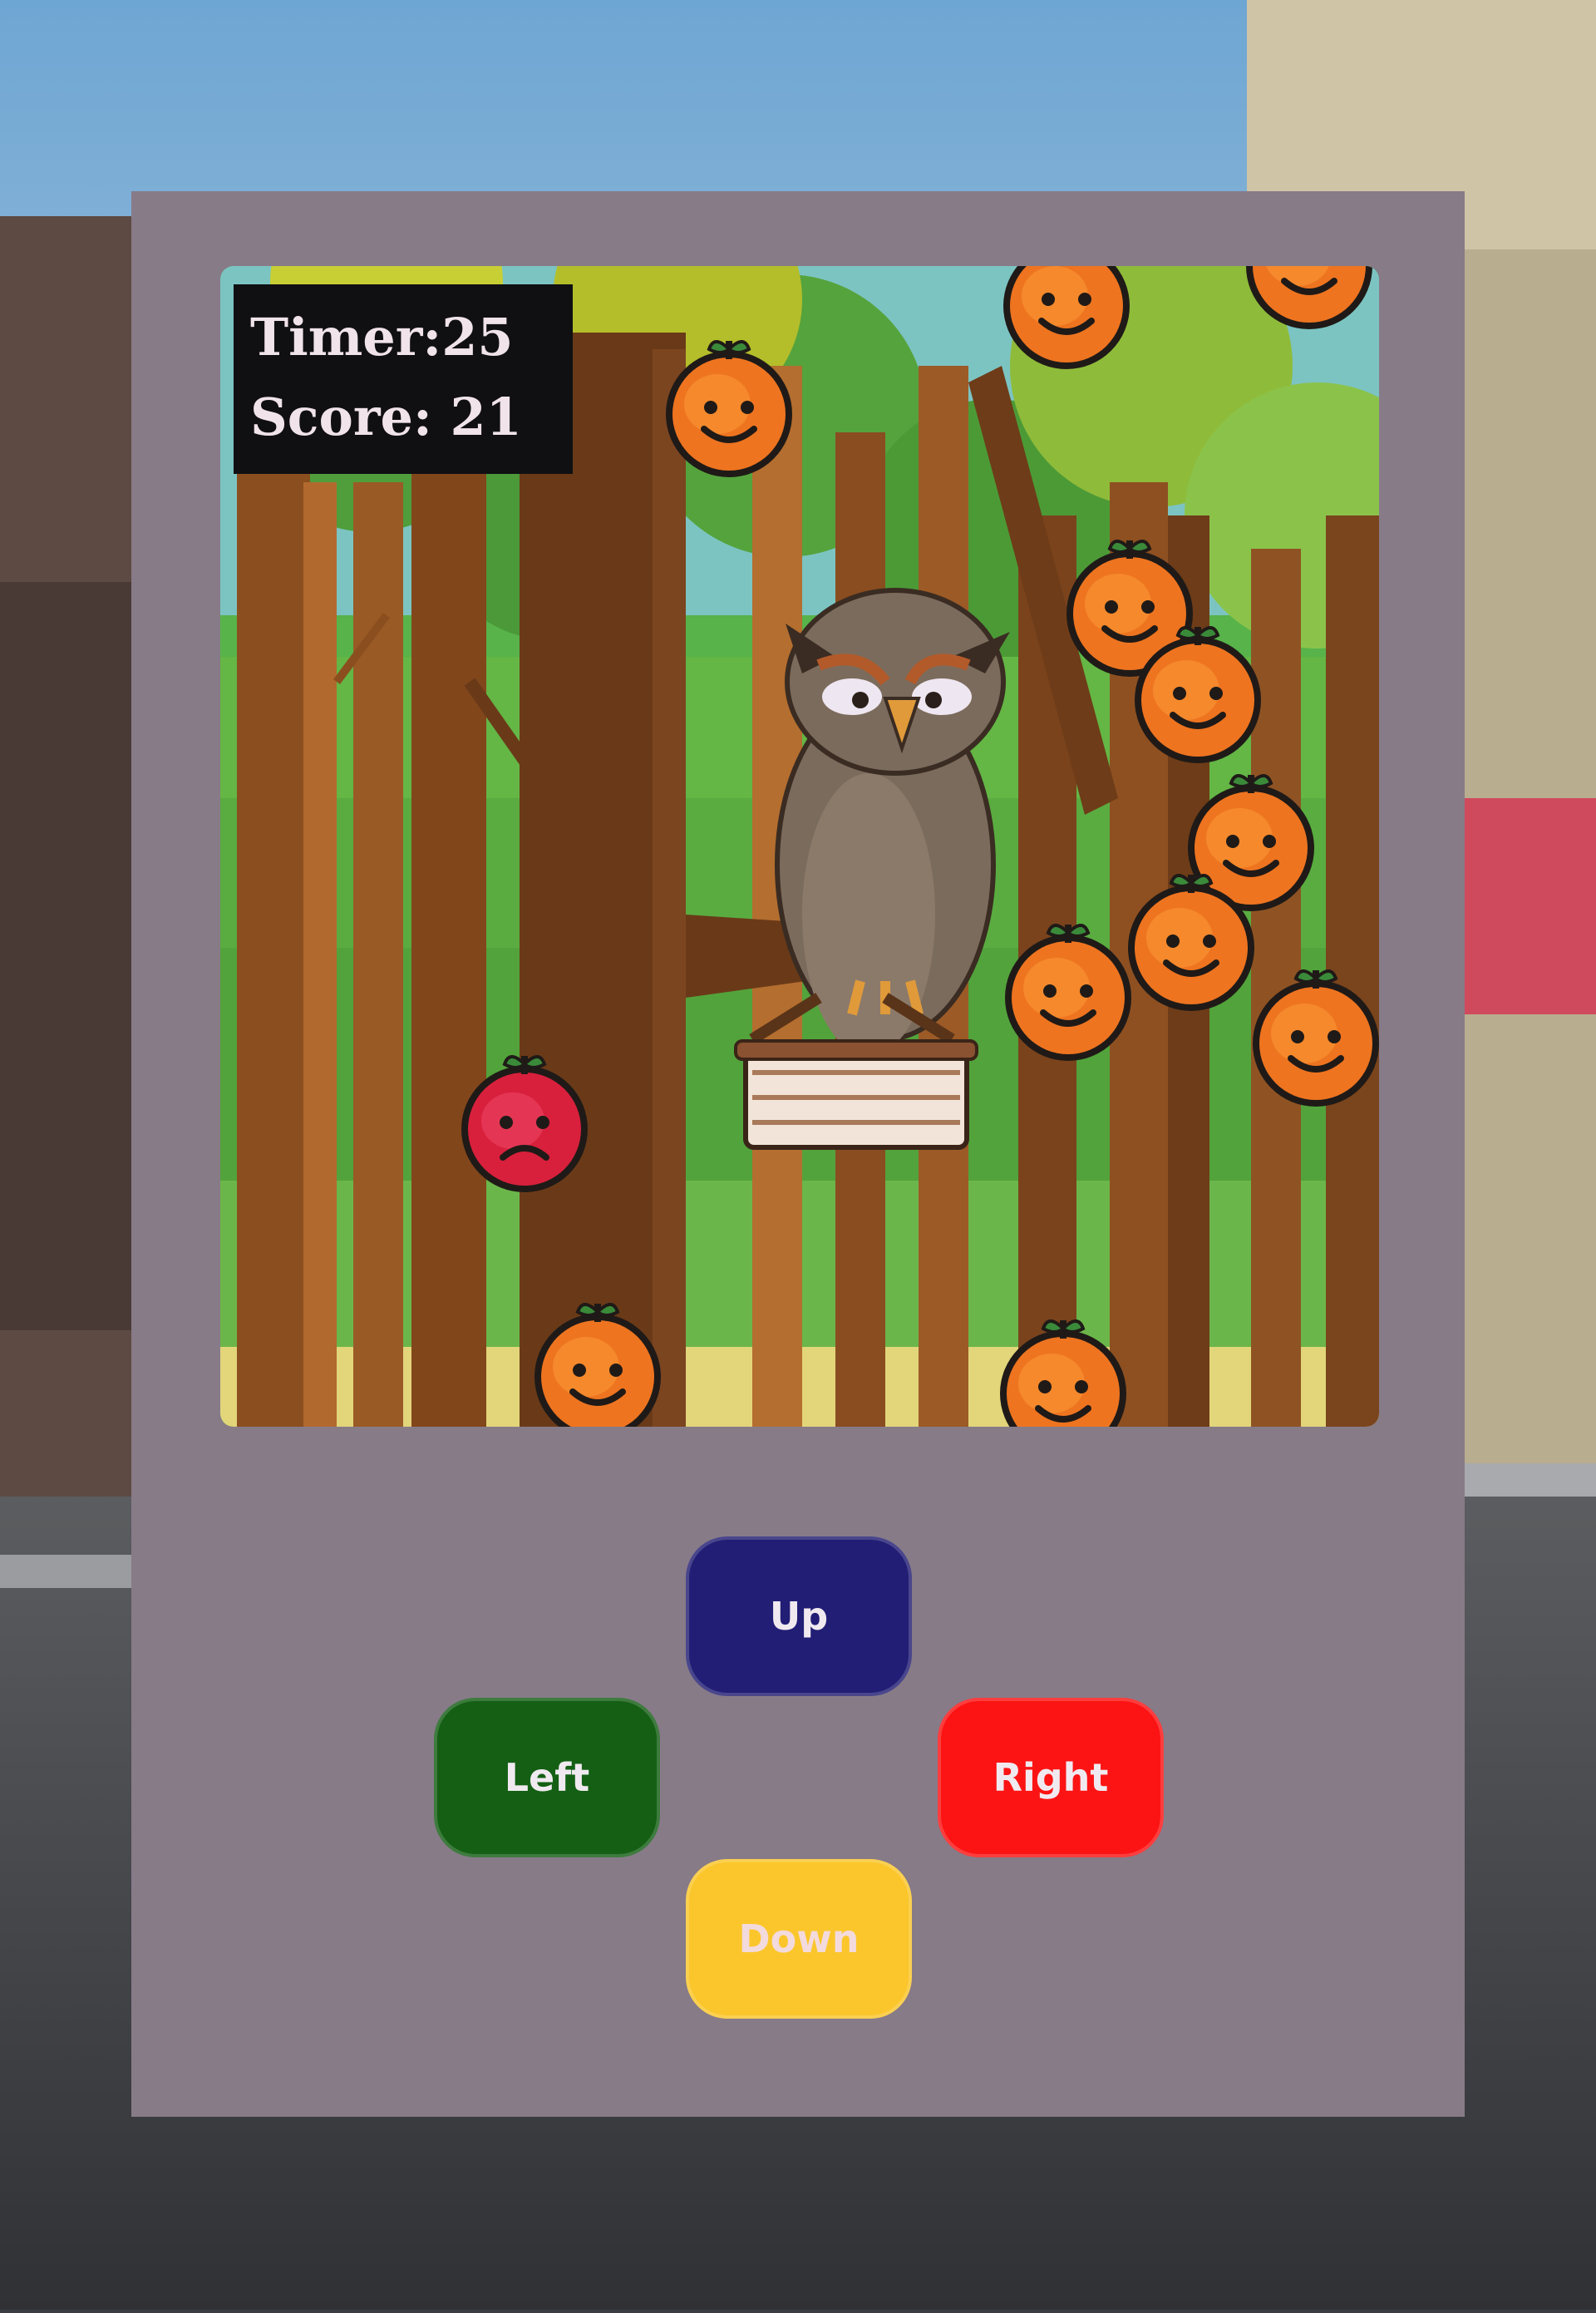 The width and height of the screenshot is (1596, 2313). What do you see at coordinates (799, 1939) in the screenshot?
I see `down-button: Down` at bounding box center [799, 1939].